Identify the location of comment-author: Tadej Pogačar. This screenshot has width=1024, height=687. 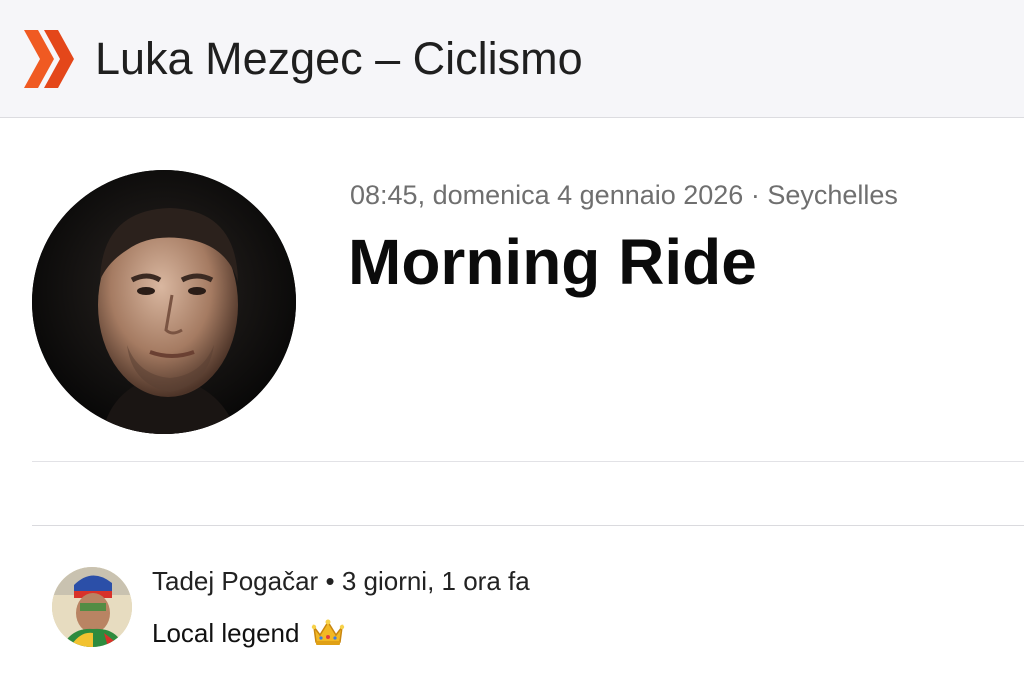
(235, 581).